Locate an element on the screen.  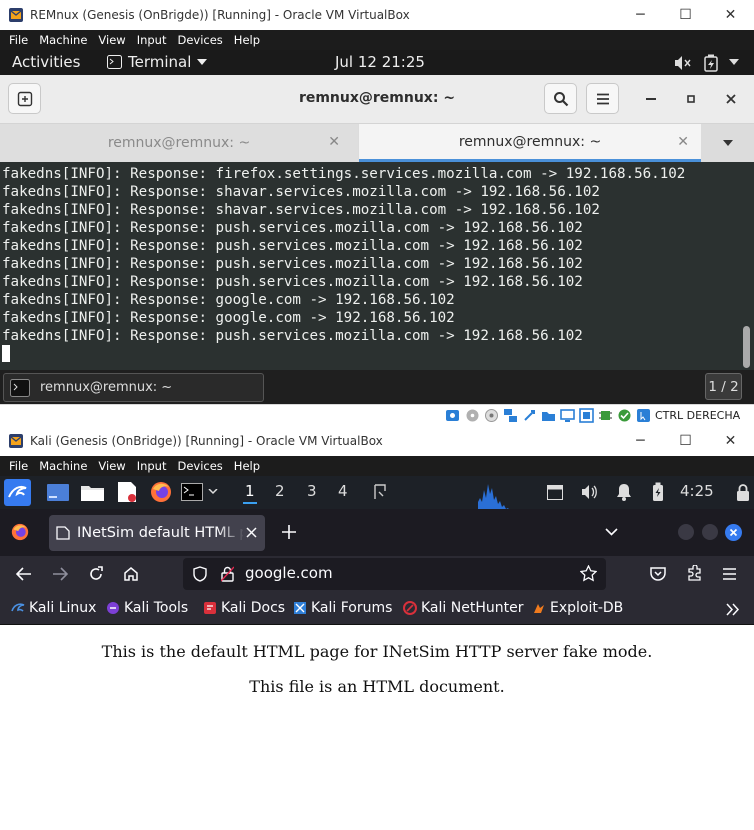
terminal-app-menu: Terminal is located at coordinates (157, 62).